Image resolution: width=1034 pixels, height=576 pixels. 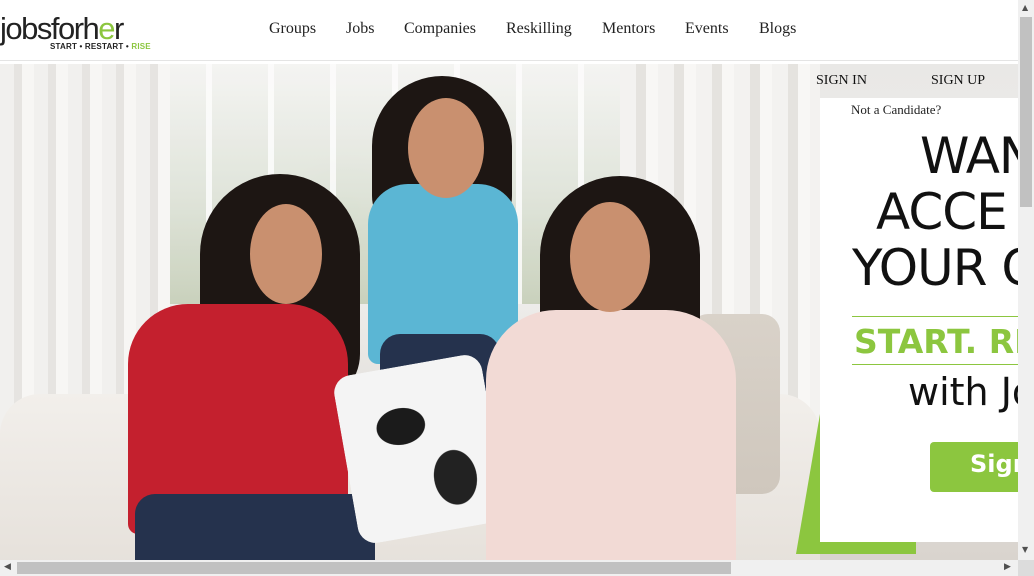 I want to click on promo-divider-bottom, so click(x=935, y=364).